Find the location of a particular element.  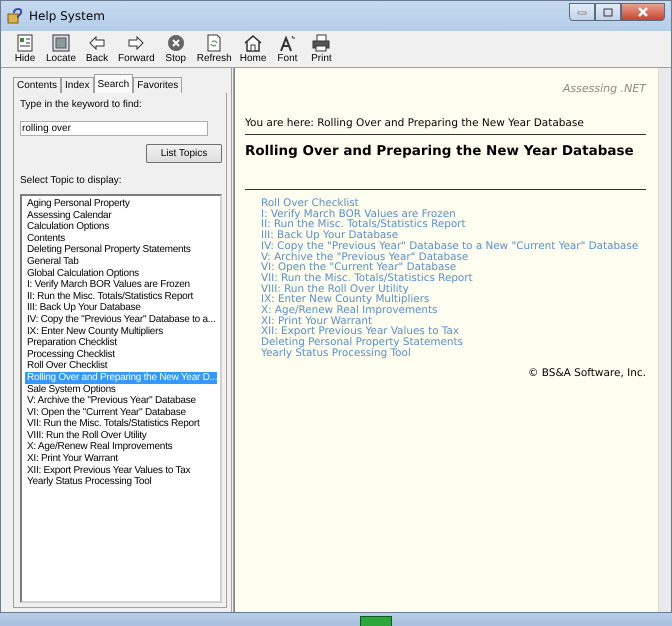

topic-item: General Tab is located at coordinates (121, 262).